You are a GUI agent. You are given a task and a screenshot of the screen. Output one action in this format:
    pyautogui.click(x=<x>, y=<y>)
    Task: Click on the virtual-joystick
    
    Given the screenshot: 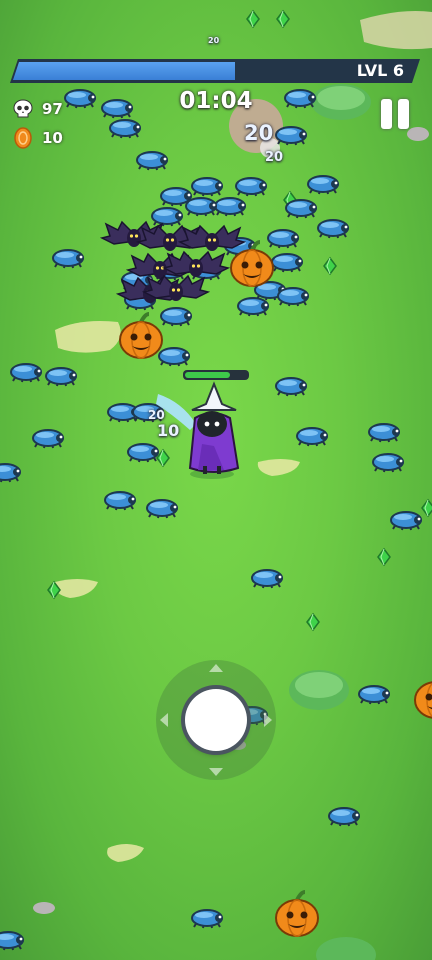 What is the action you would take?
    pyautogui.click(x=216, y=720)
    